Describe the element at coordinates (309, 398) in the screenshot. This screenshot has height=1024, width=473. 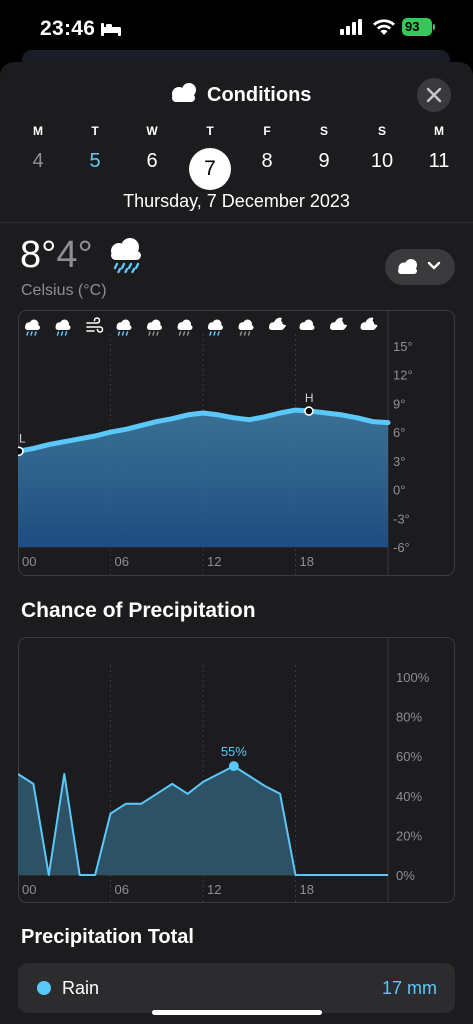
I see `high-label: H` at that location.